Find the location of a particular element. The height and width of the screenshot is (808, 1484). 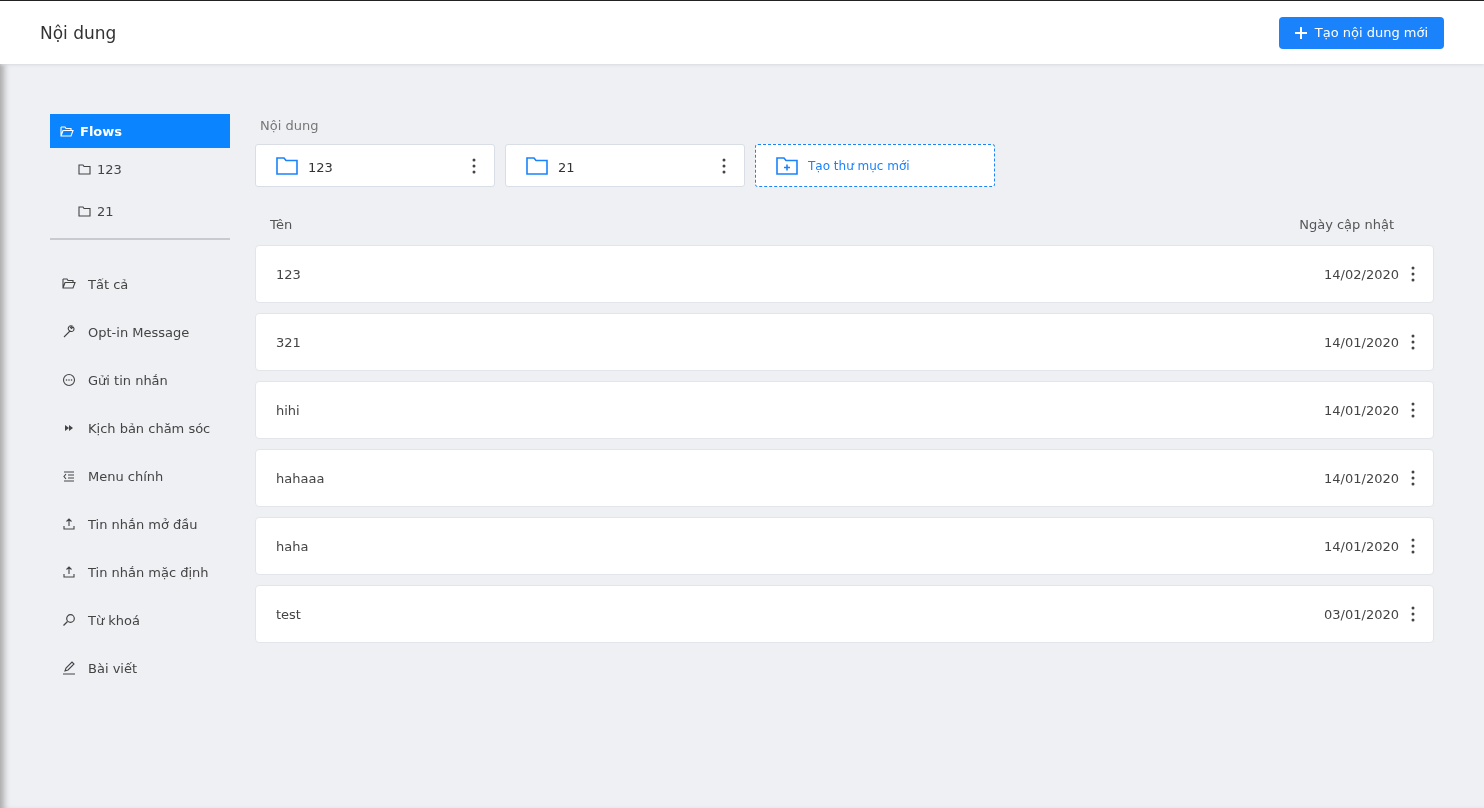

sidebar-item: Opt-in Message is located at coordinates (140, 332).